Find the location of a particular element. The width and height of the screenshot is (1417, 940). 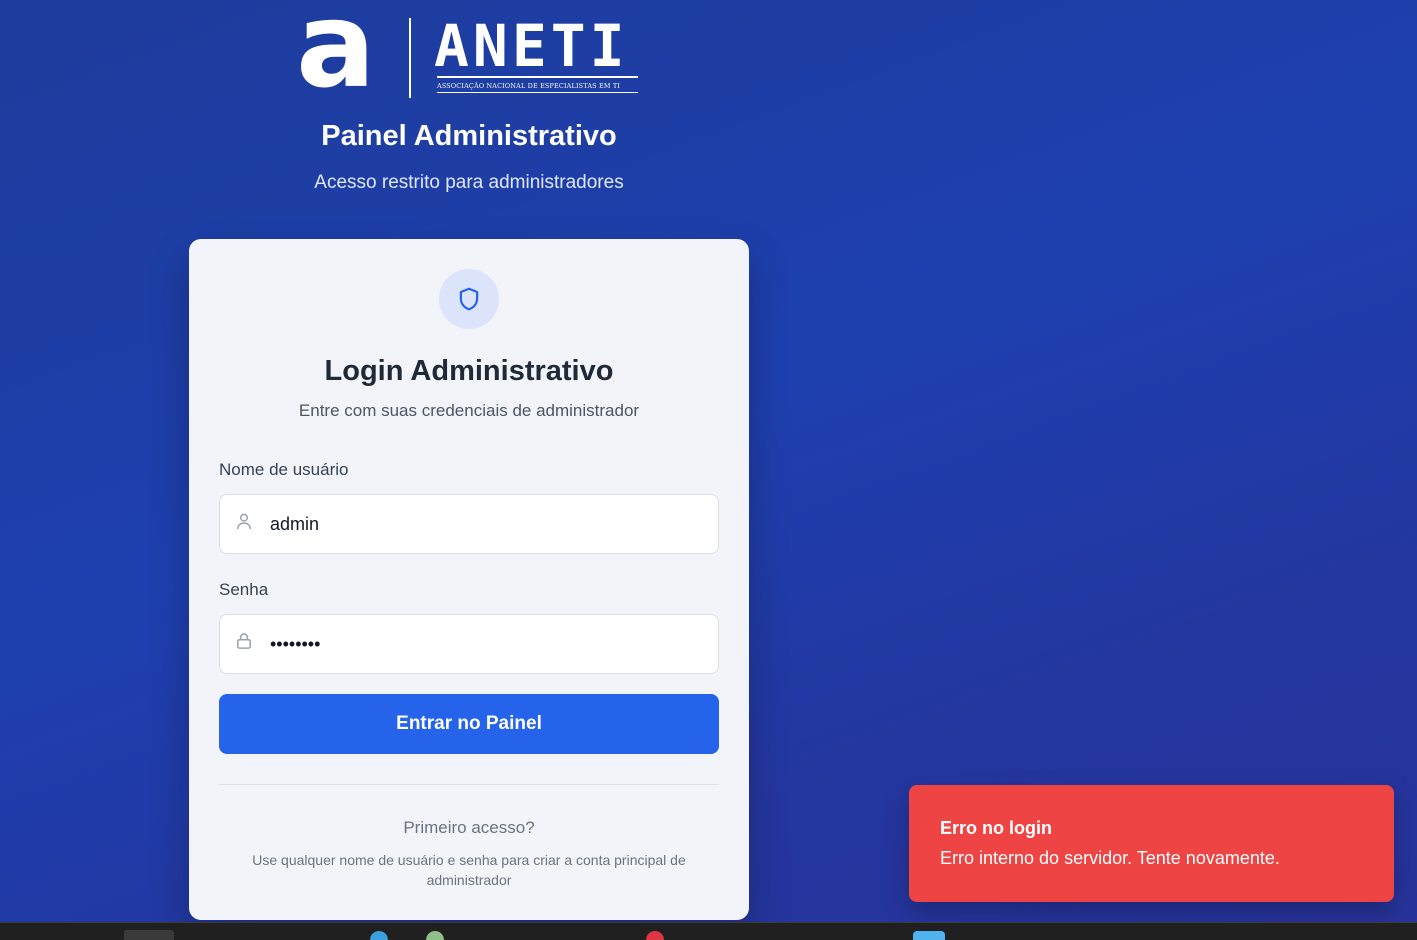

shield-icon is located at coordinates (469, 299).